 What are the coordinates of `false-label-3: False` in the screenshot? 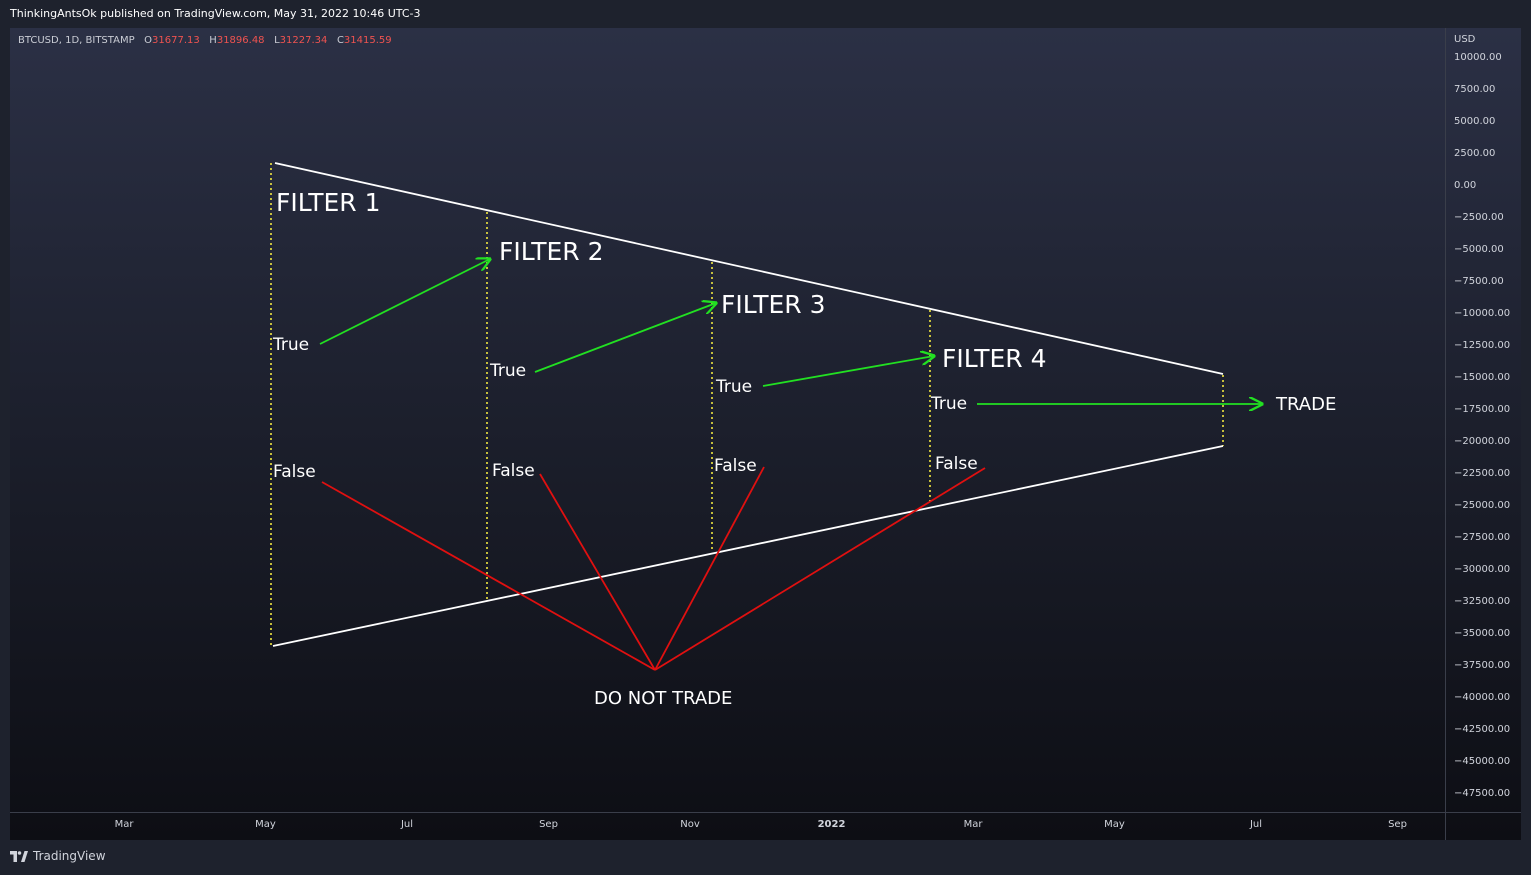 It's located at (735, 466).